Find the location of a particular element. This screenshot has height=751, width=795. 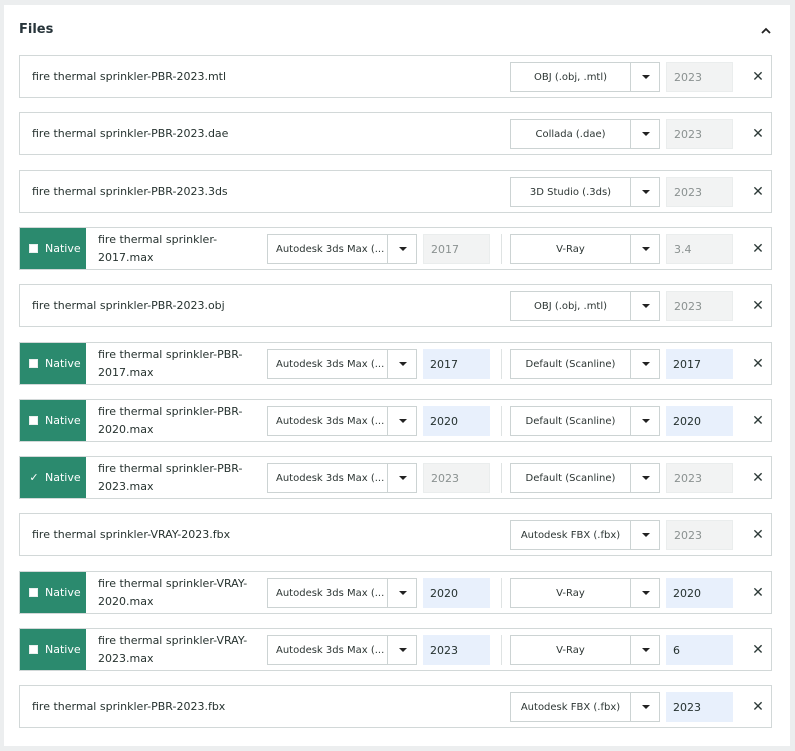

file-name: fire thermal sprinkler-PBR-2023.obj is located at coordinates (128, 305).